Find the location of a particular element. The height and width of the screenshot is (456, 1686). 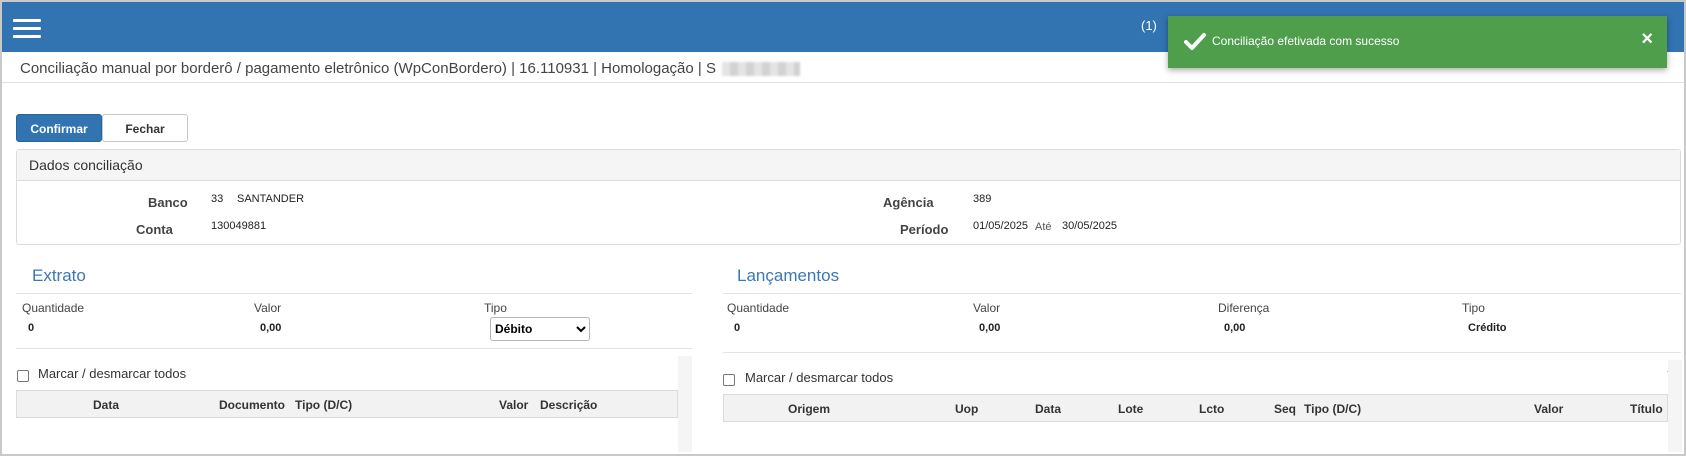

col-titulo: Título is located at coordinates (1646, 409).